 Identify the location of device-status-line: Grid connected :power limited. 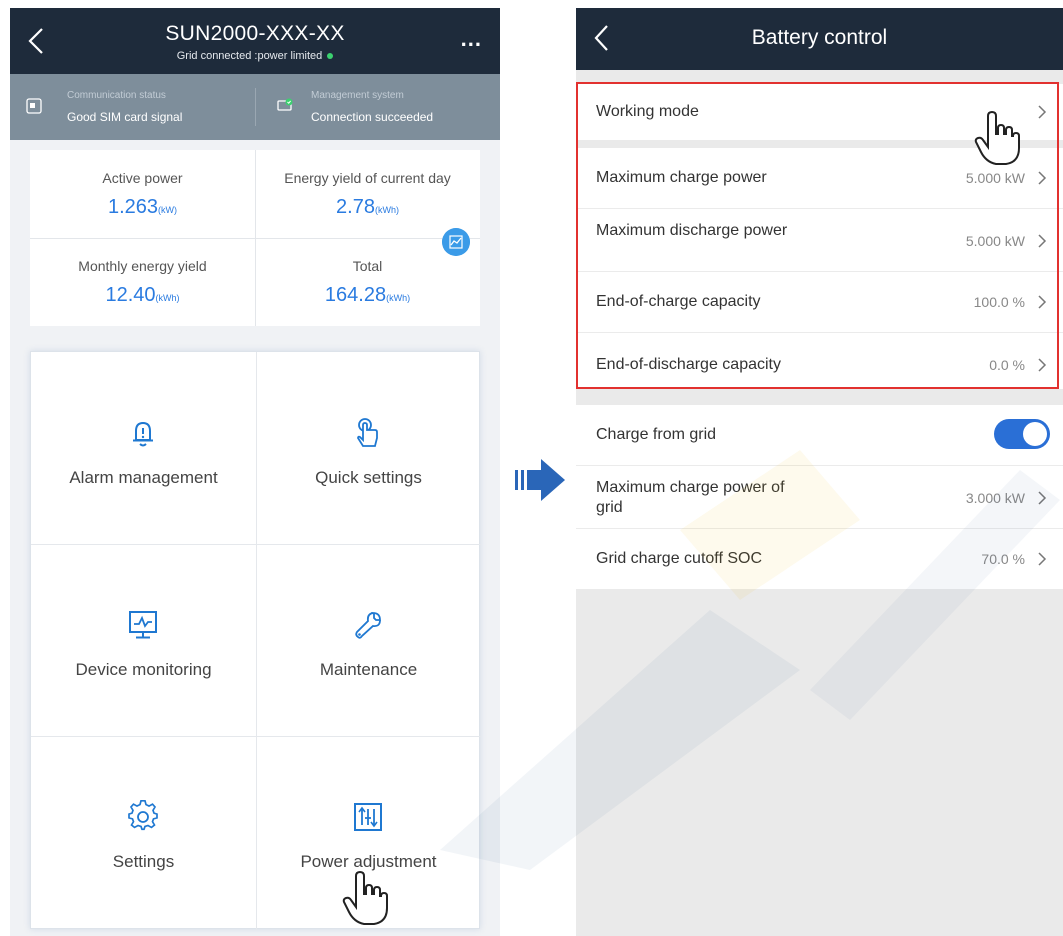
(255, 56).